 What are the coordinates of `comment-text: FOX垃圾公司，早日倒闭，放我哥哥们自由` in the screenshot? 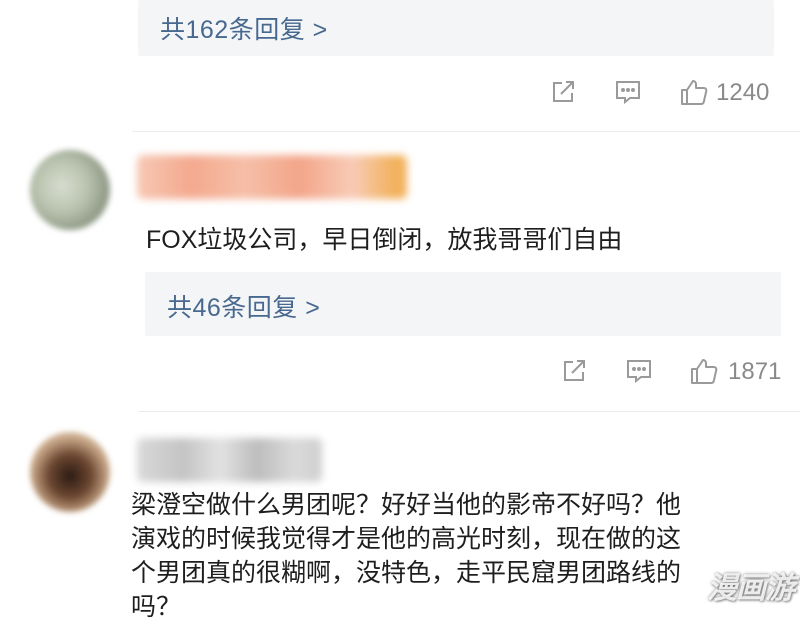 It's located at (384, 240).